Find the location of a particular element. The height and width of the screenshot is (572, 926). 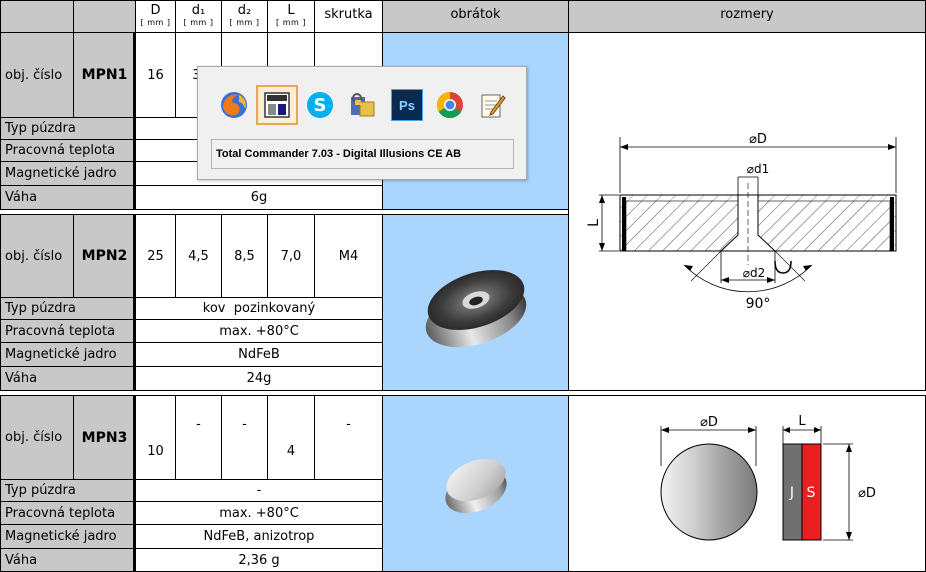

mpn1-id-text: MPN1 is located at coordinates (104, 75).